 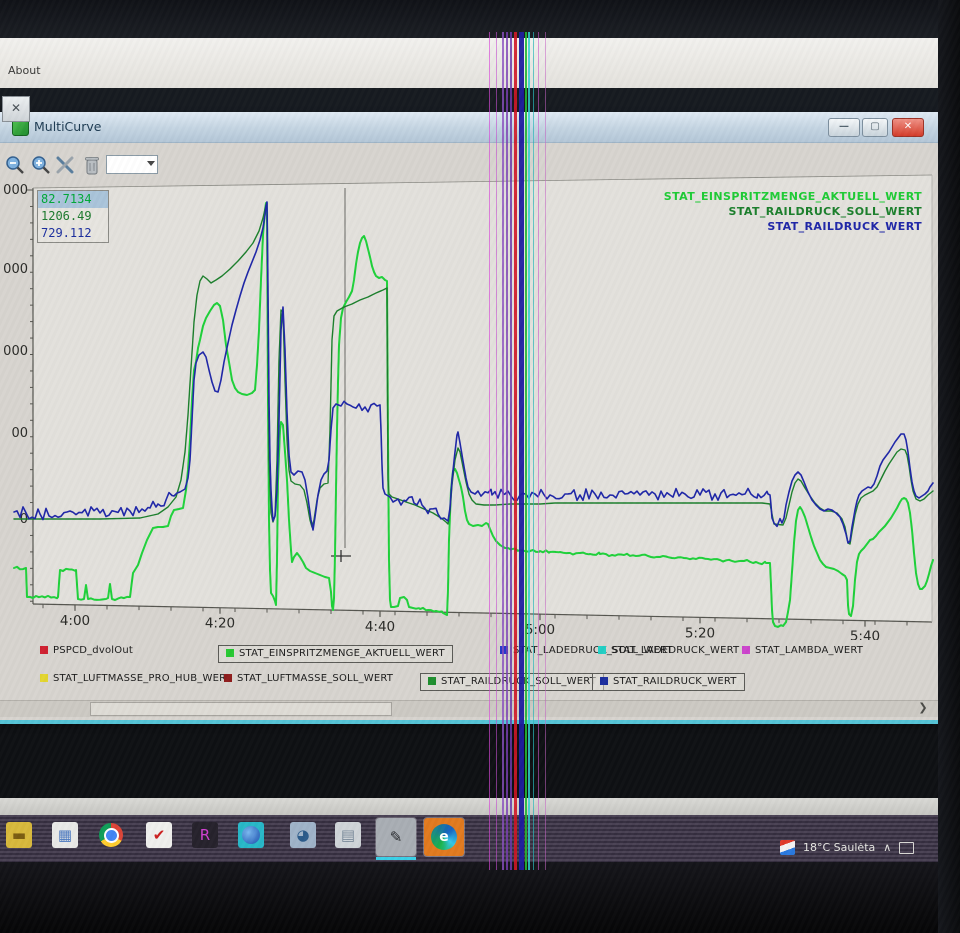 I want to click on background-window-sliver, so click(x=480, y=806).